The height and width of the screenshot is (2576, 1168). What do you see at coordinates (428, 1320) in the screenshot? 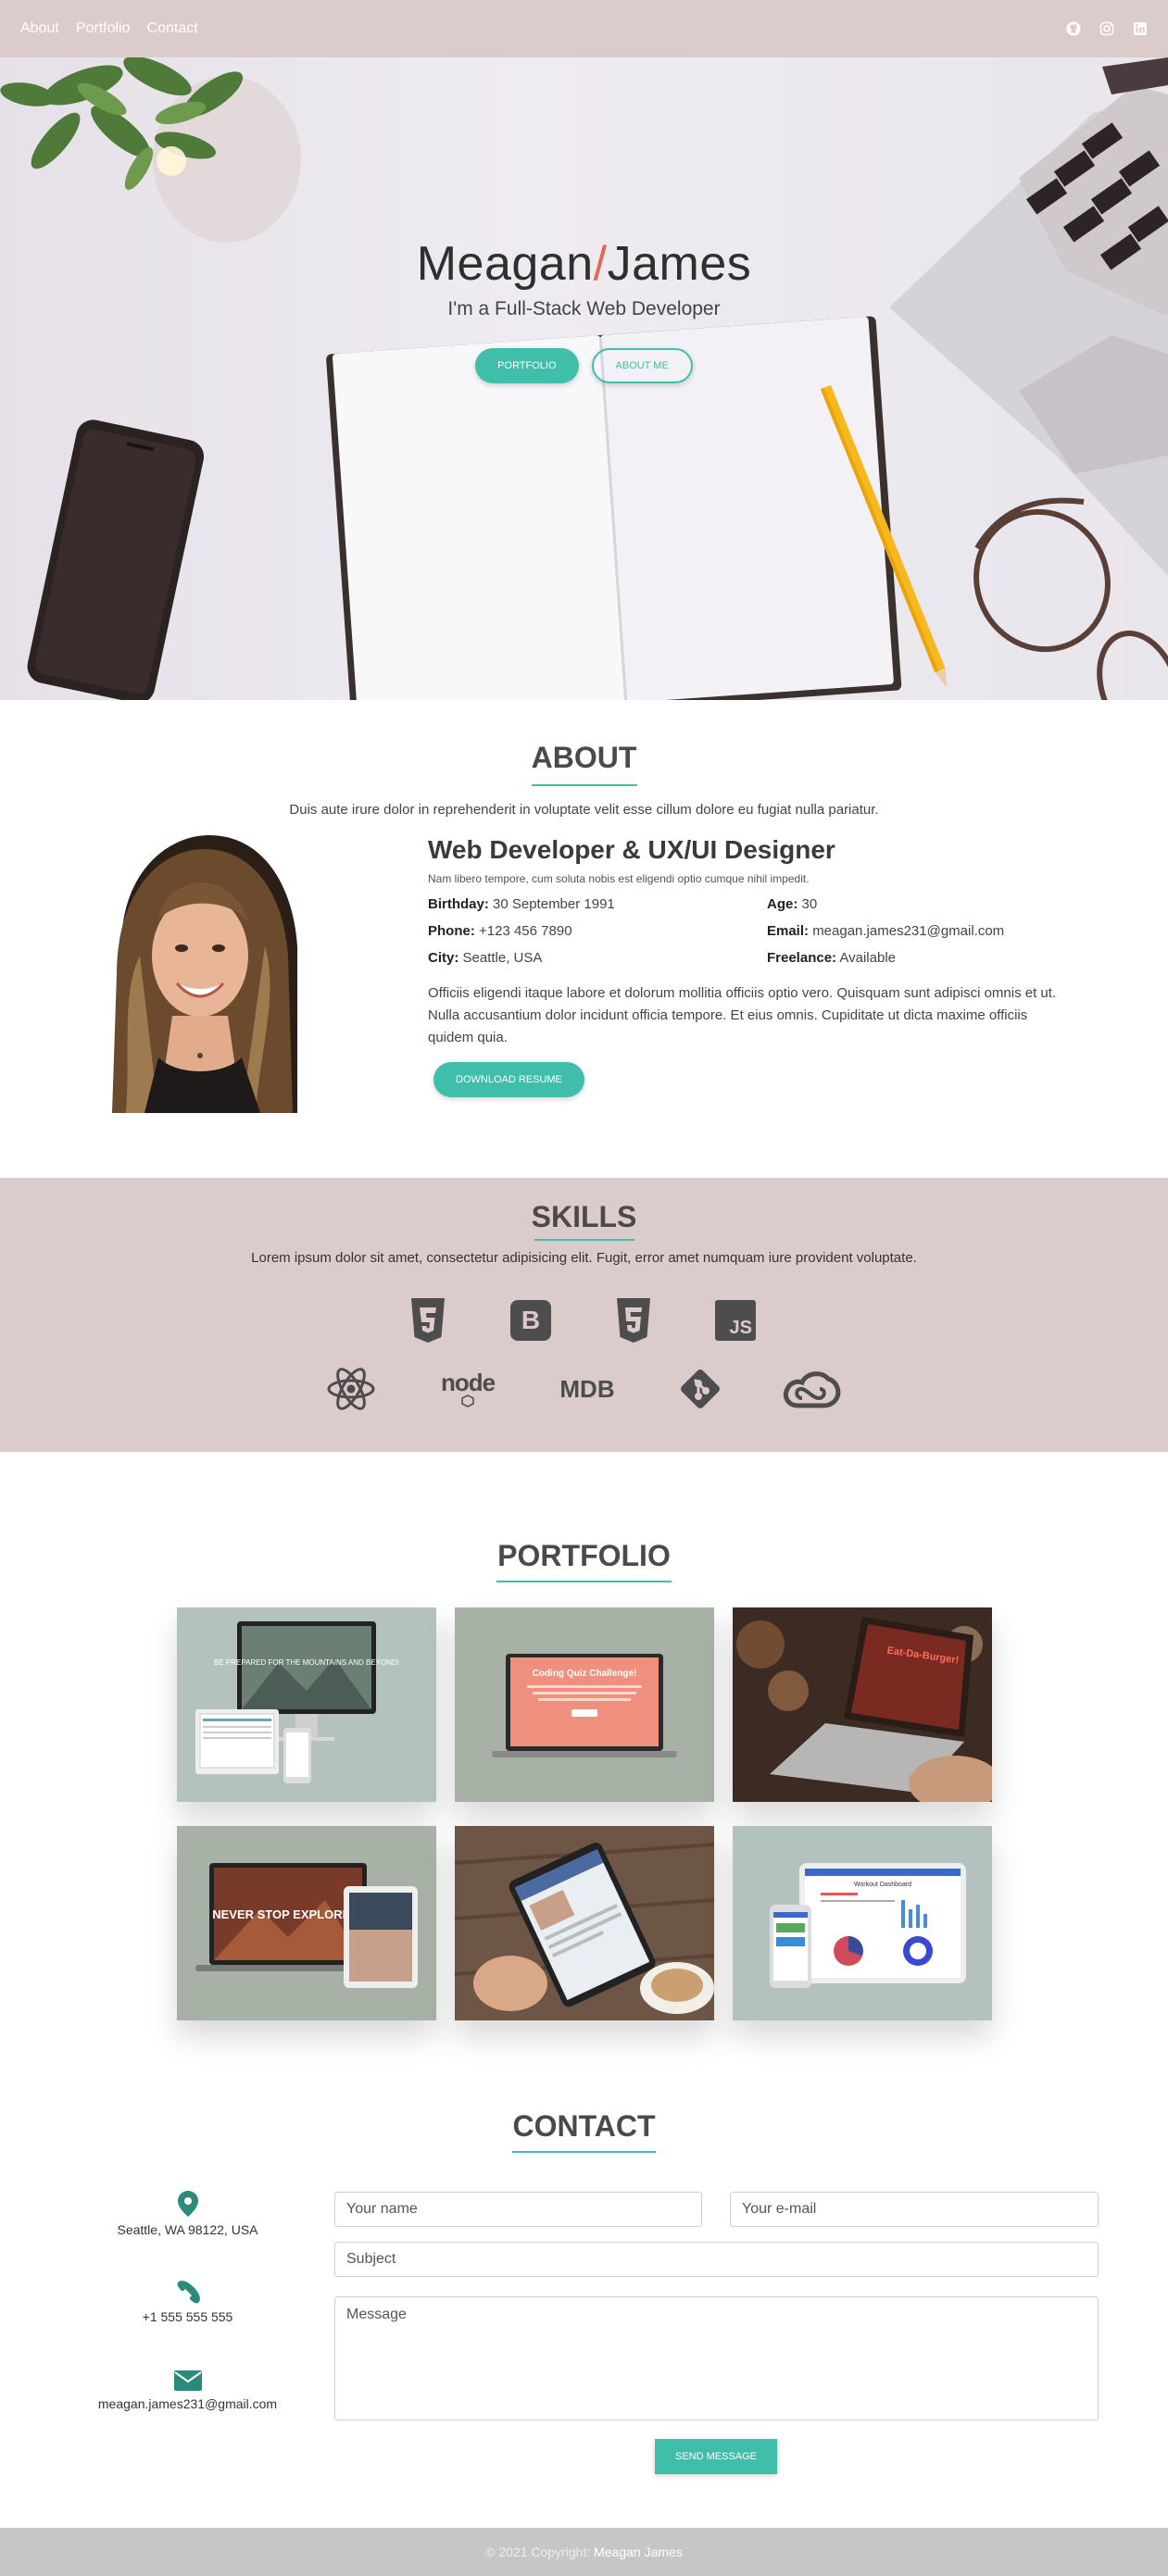
I see `css3-icon` at bounding box center [428, 1320].